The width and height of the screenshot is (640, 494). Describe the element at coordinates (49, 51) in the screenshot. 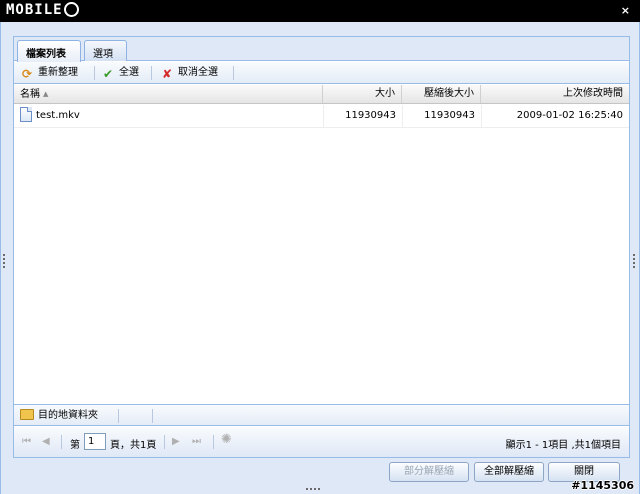

I see `tab-file-list: 檔案列表` at that location.